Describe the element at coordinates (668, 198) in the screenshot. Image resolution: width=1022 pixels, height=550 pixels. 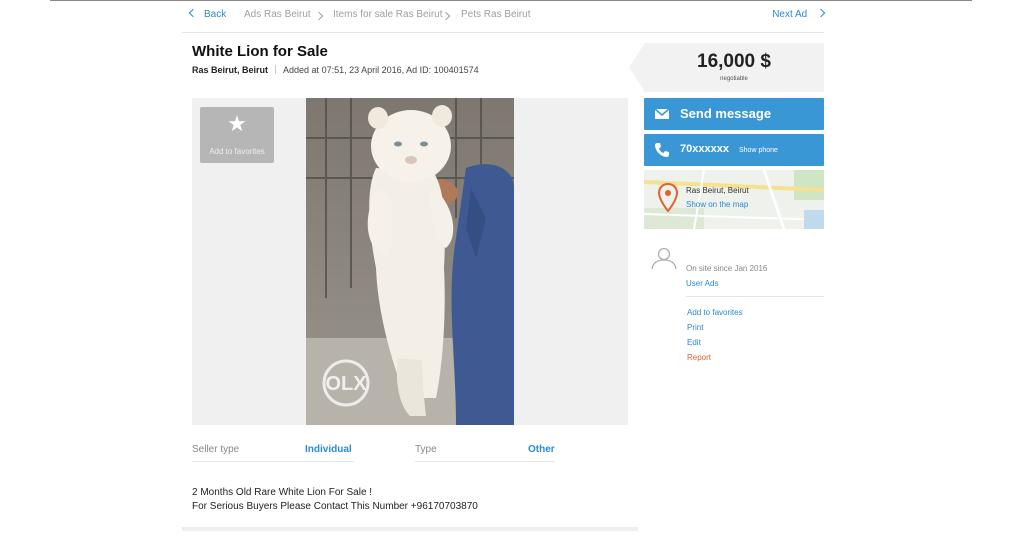
I see `map-pin-icon` at that location.